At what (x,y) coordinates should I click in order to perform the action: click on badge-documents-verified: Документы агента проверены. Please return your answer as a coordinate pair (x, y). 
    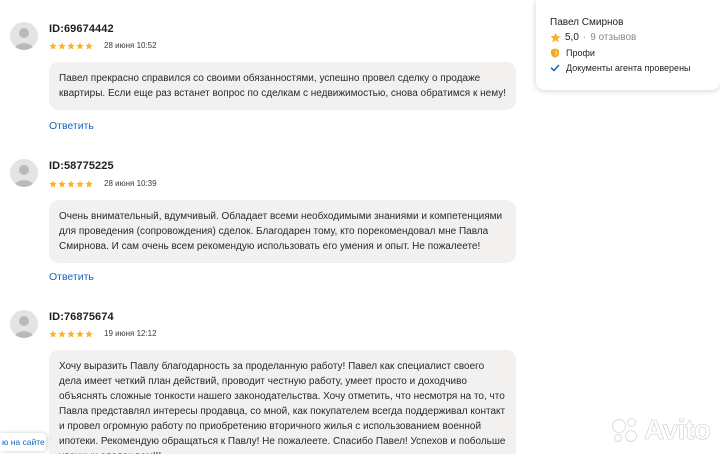
    Looking at the image, I should click on (620, 68).